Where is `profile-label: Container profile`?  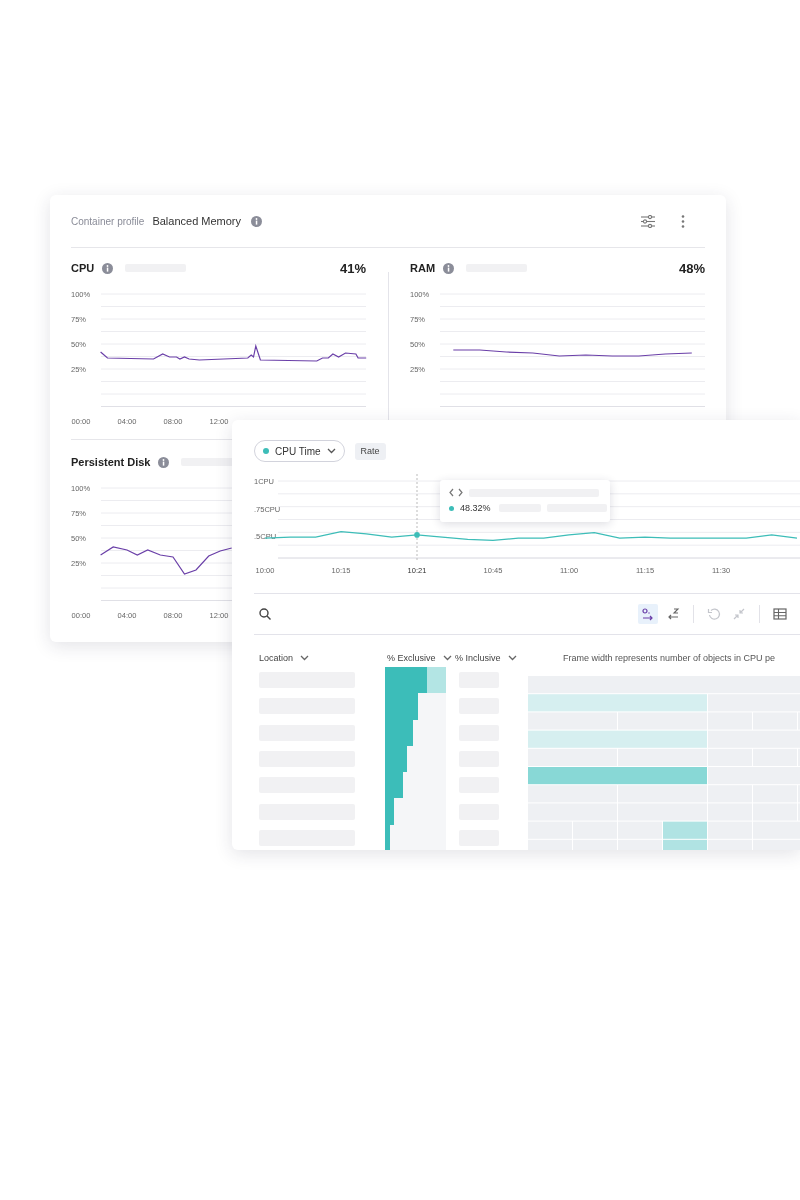
profile-label: Container profile is located at coordinates (108, 221).